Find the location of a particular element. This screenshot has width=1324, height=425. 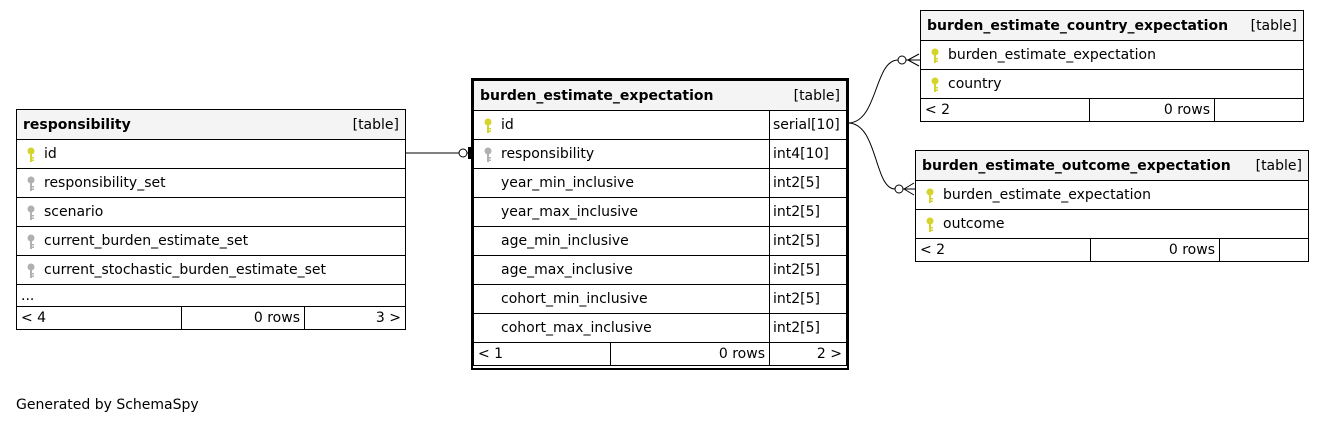

column-name: age_min_inclusive is located at coordinates (565, 241).